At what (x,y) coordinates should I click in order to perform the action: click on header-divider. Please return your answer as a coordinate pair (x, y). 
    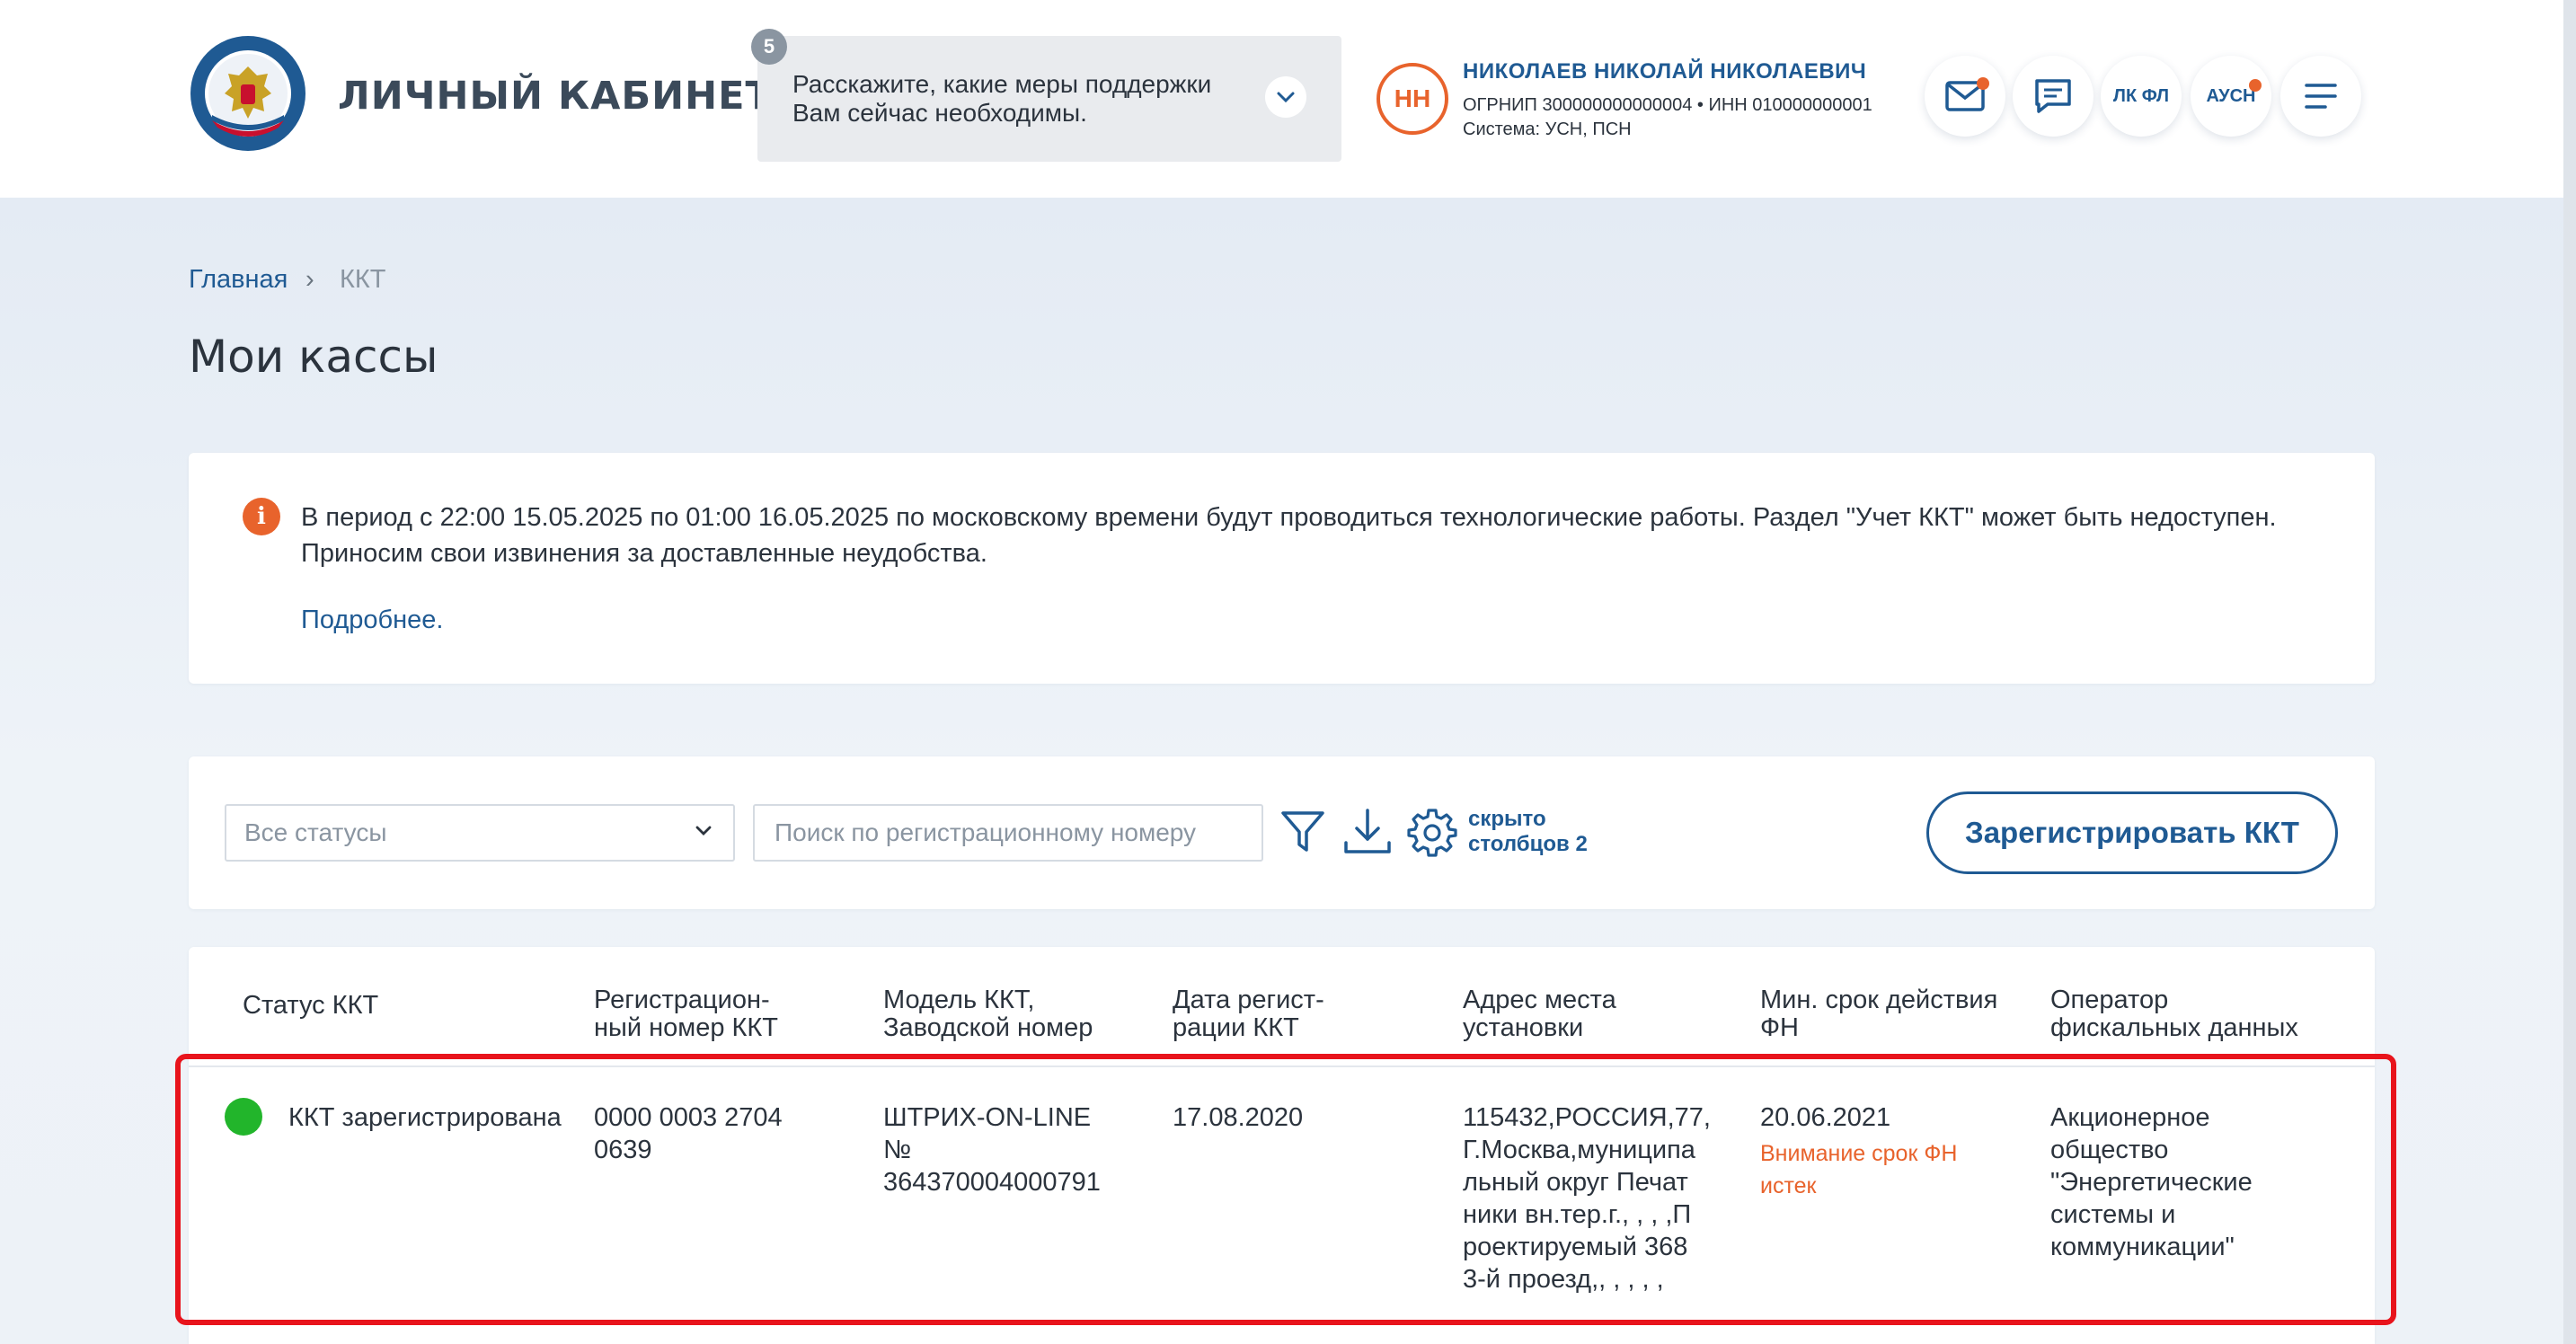
    Looking at the image, I should click on (1282, 1066).